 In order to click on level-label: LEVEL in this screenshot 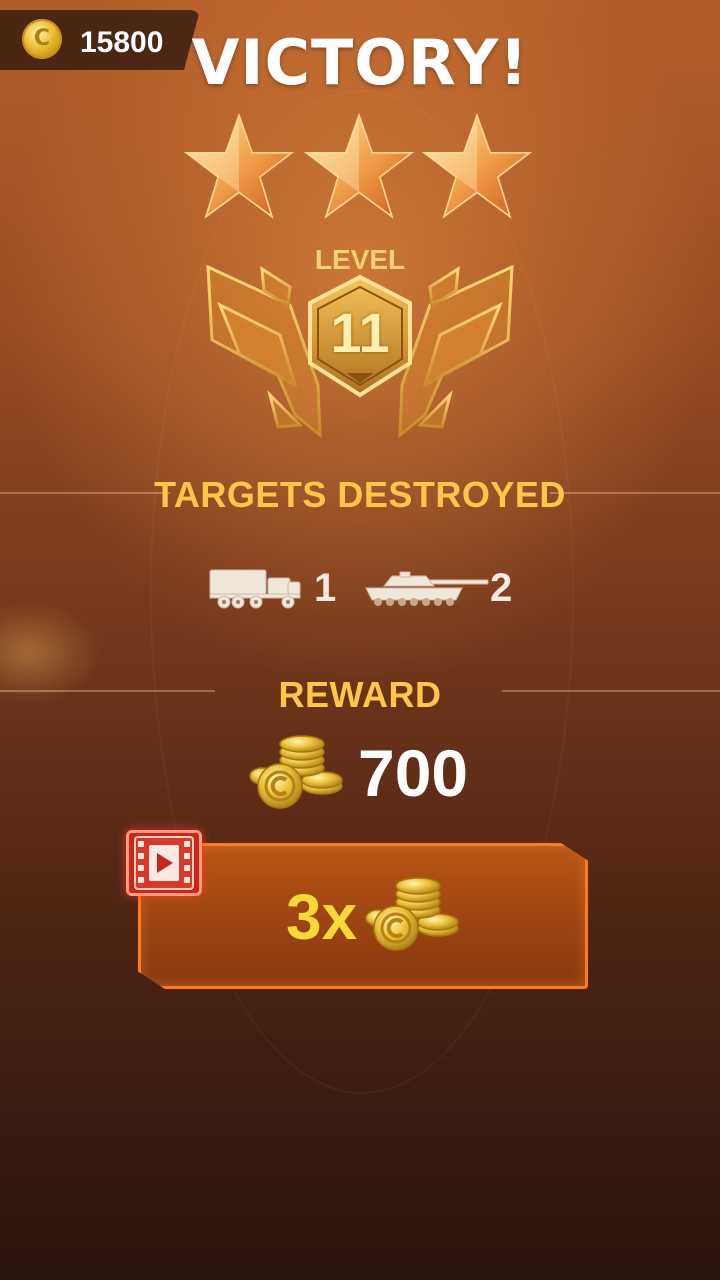, I will do `click(360, 259)`.